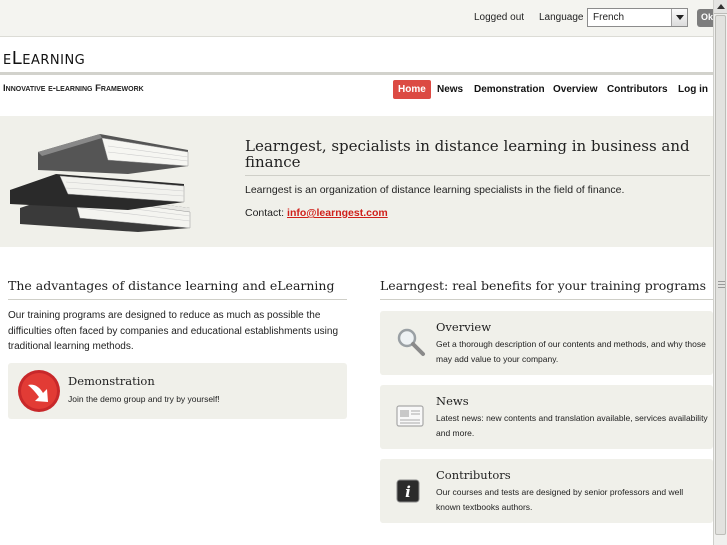 The image size is (727, 545). Describe the element at coordinates (721, 285) in the screenshot. I see `grip-icon` at that location.